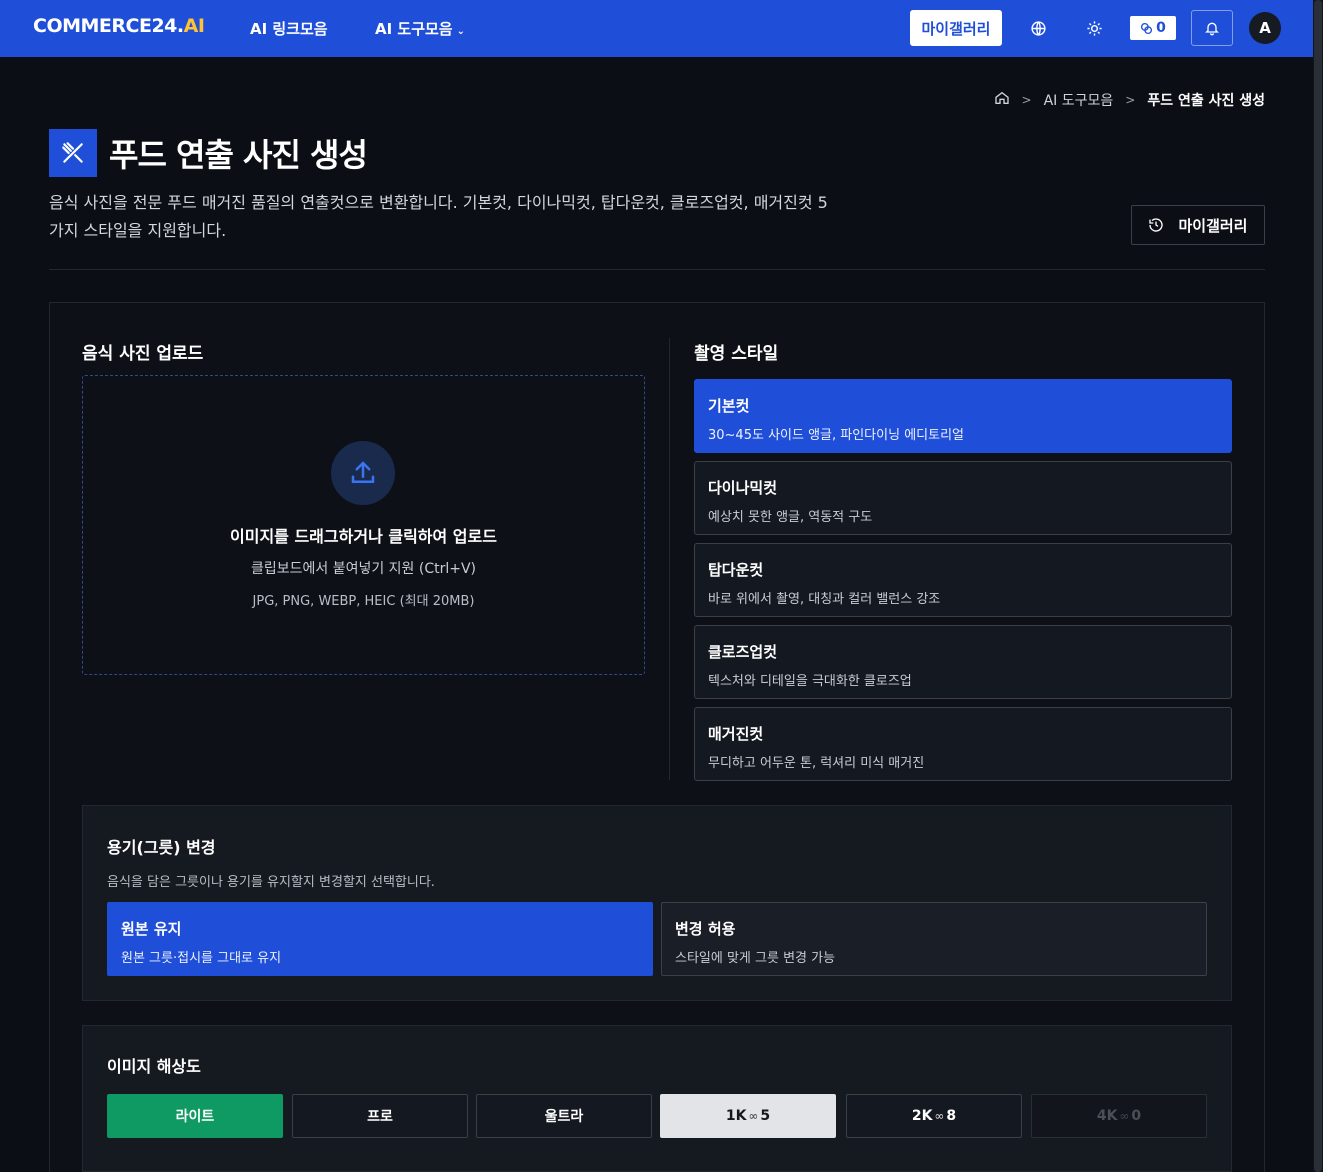 The image size is (1323, 1172). I want to click on upload-subtitle: 클립보드에서 붙여넣기 지원 (Ctrl+V), so click(363, 569).